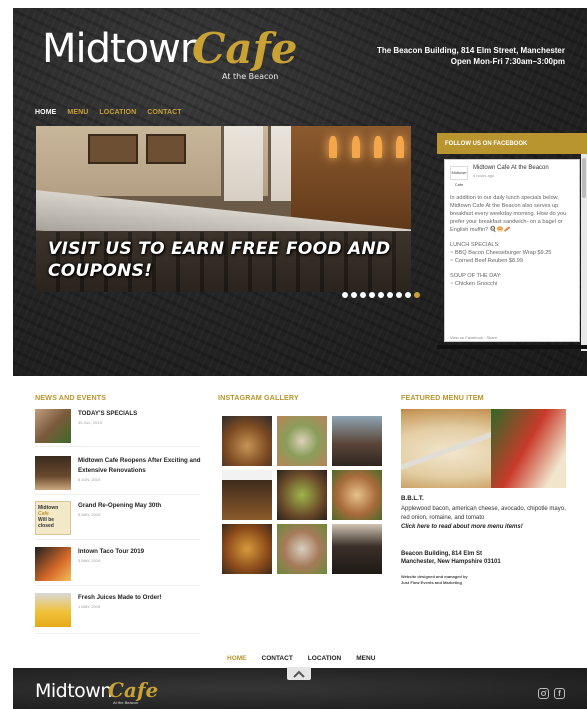  What do you see at coordinates (250, 76) in the screenshot?
I see `logo-subtitle: At the Beacon` at bounding box center [250, 76].